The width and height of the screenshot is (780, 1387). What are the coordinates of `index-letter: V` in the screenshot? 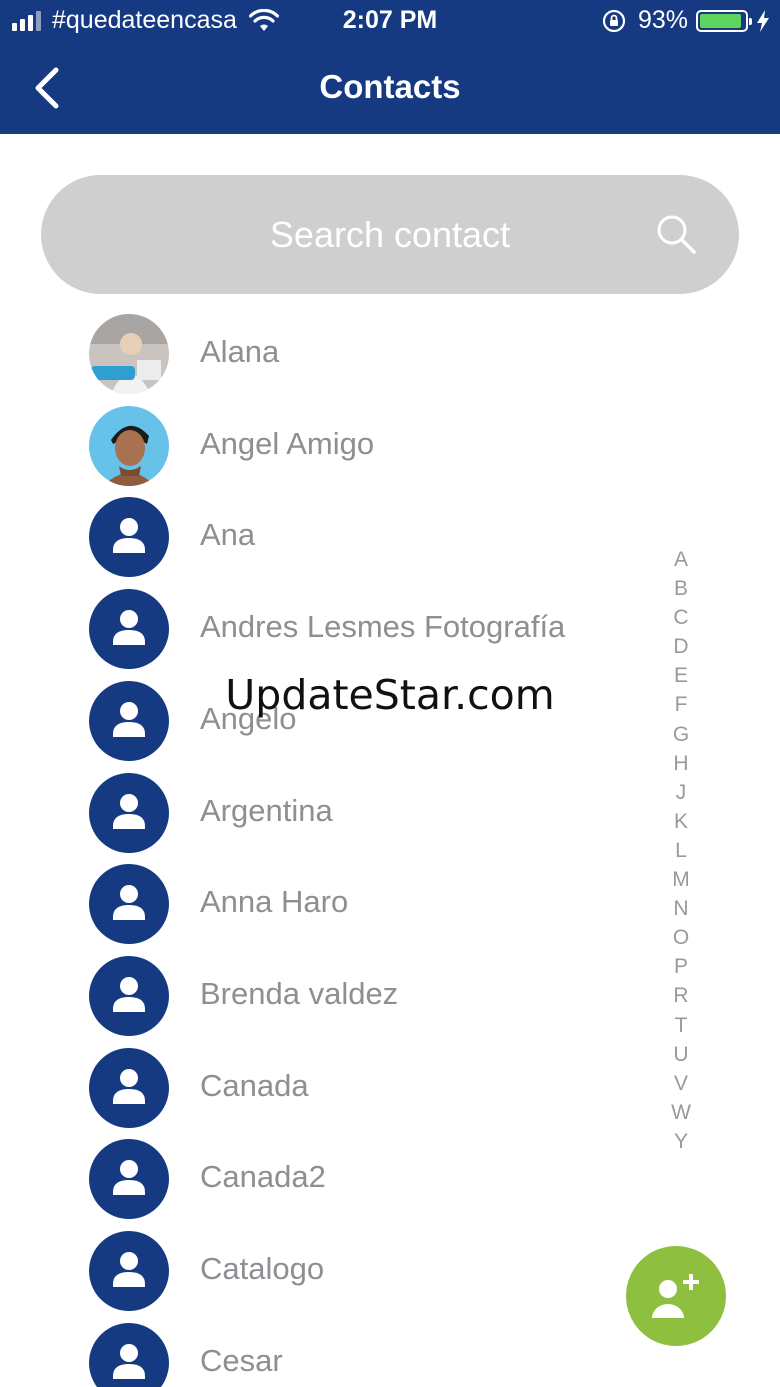 It's located at (681, 1086).